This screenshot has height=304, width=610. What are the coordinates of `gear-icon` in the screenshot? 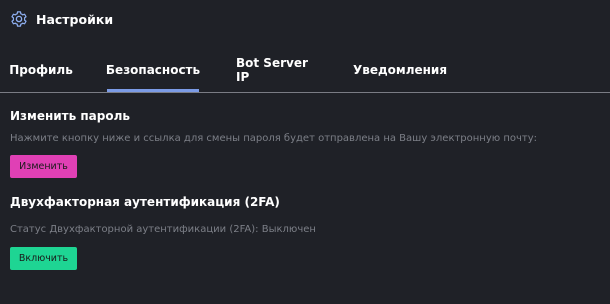 It's located at (19, 19).